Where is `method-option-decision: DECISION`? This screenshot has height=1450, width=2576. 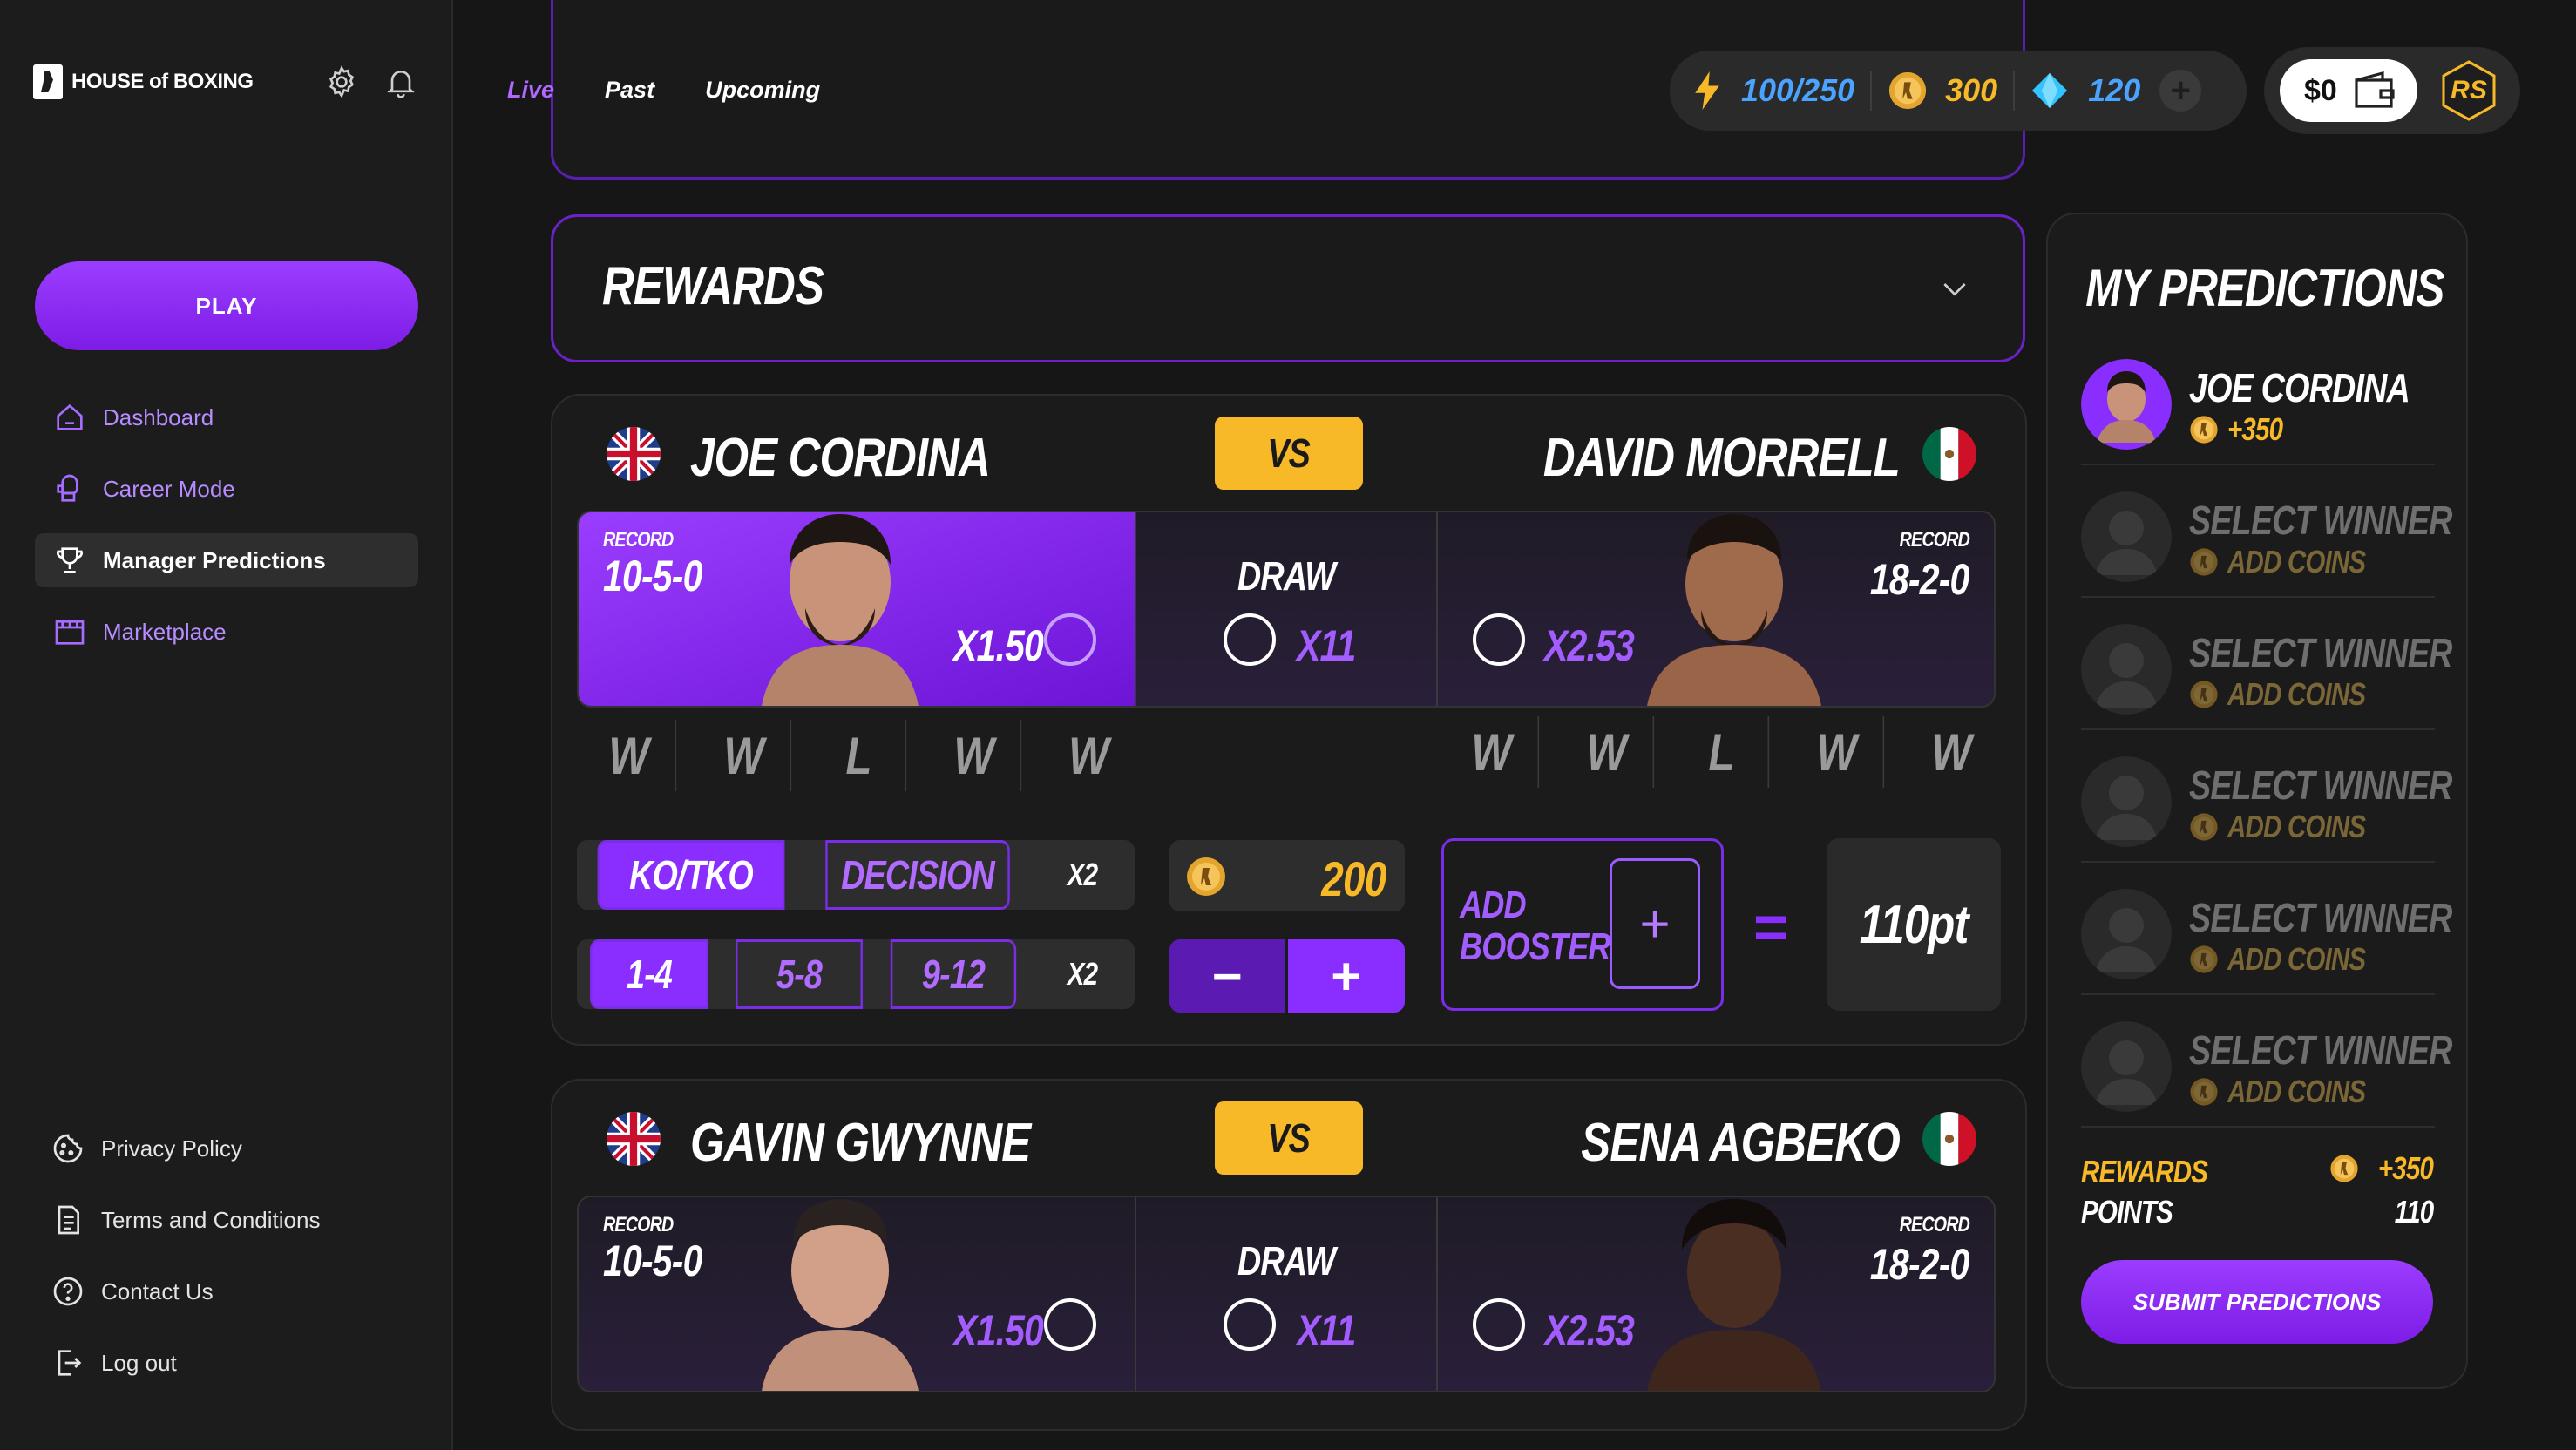
method-option-decision: DECISION is located at coordinates (918, 875).